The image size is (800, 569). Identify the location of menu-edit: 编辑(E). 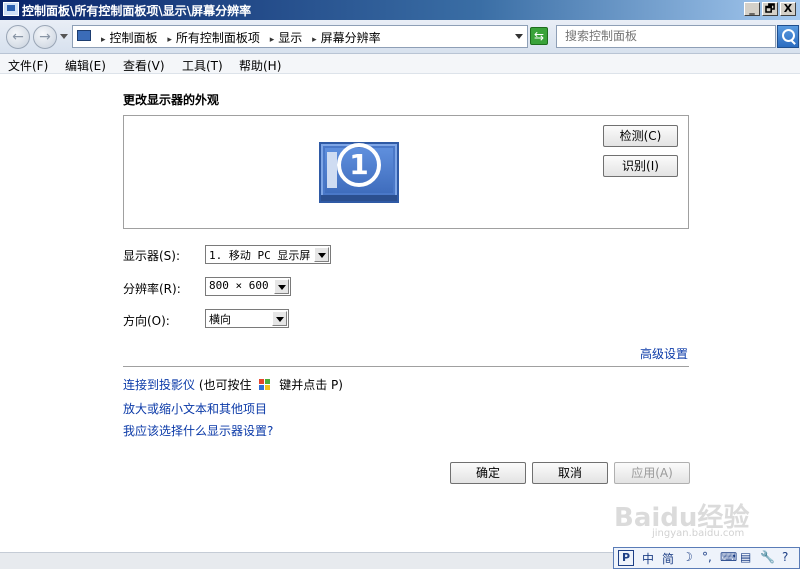
(85, 65).